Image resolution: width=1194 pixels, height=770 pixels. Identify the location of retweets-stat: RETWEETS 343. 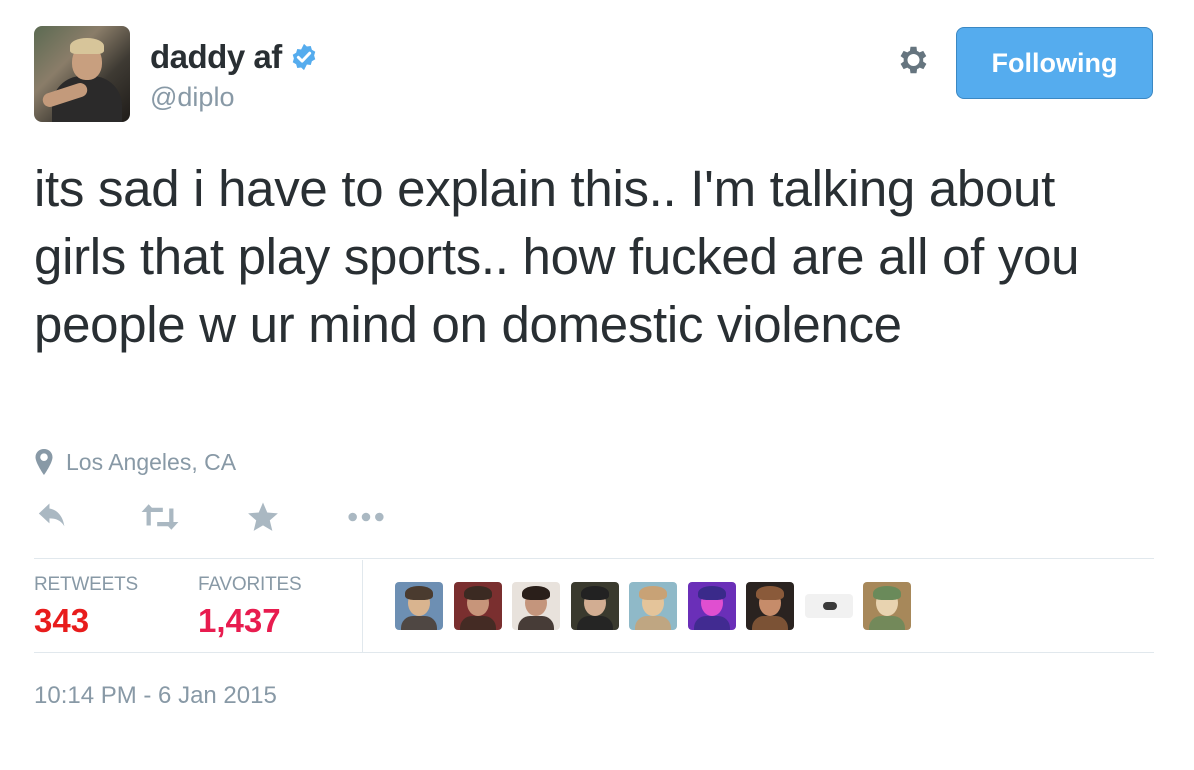
(86, 607).